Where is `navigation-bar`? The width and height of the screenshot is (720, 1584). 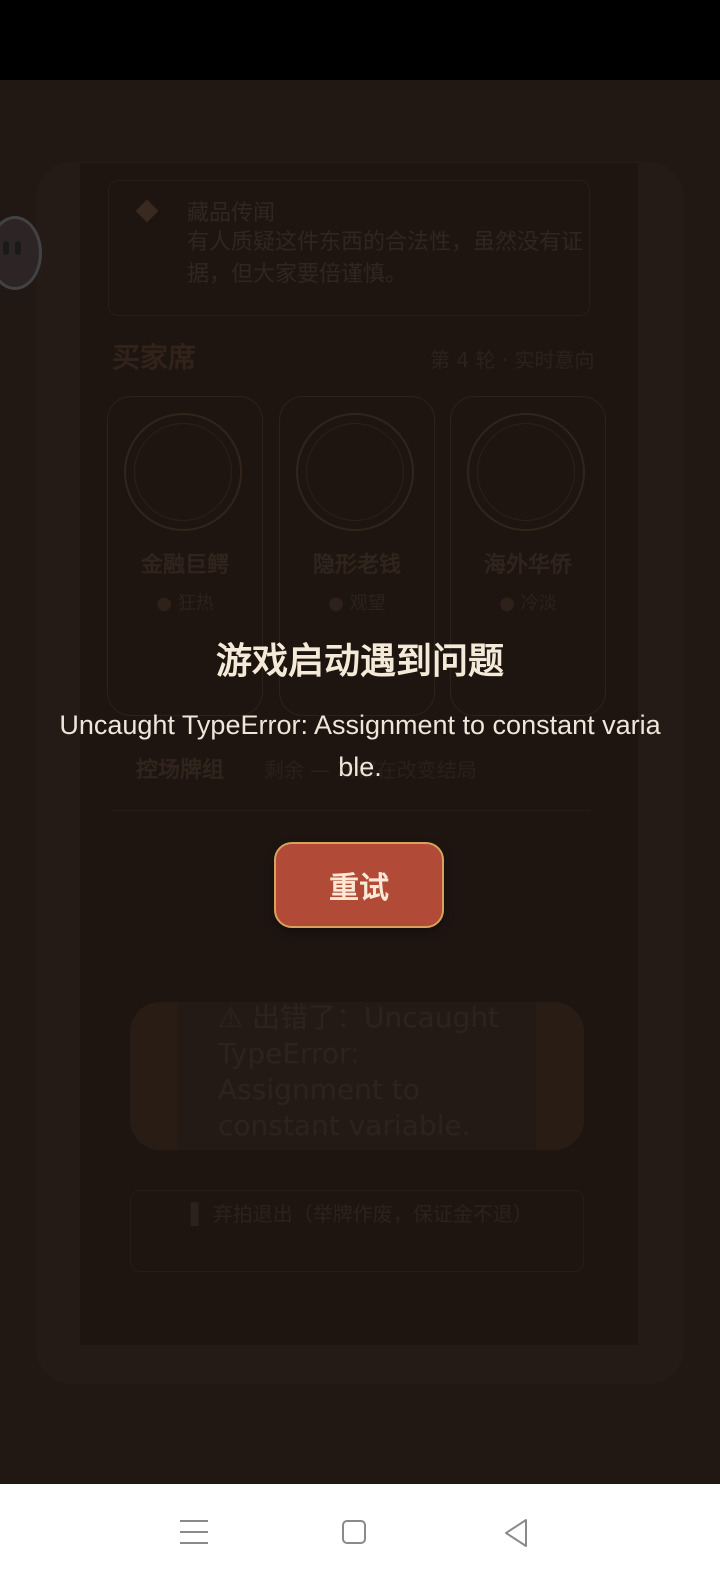
navigation-bar is located at coordinates (360, 1534).